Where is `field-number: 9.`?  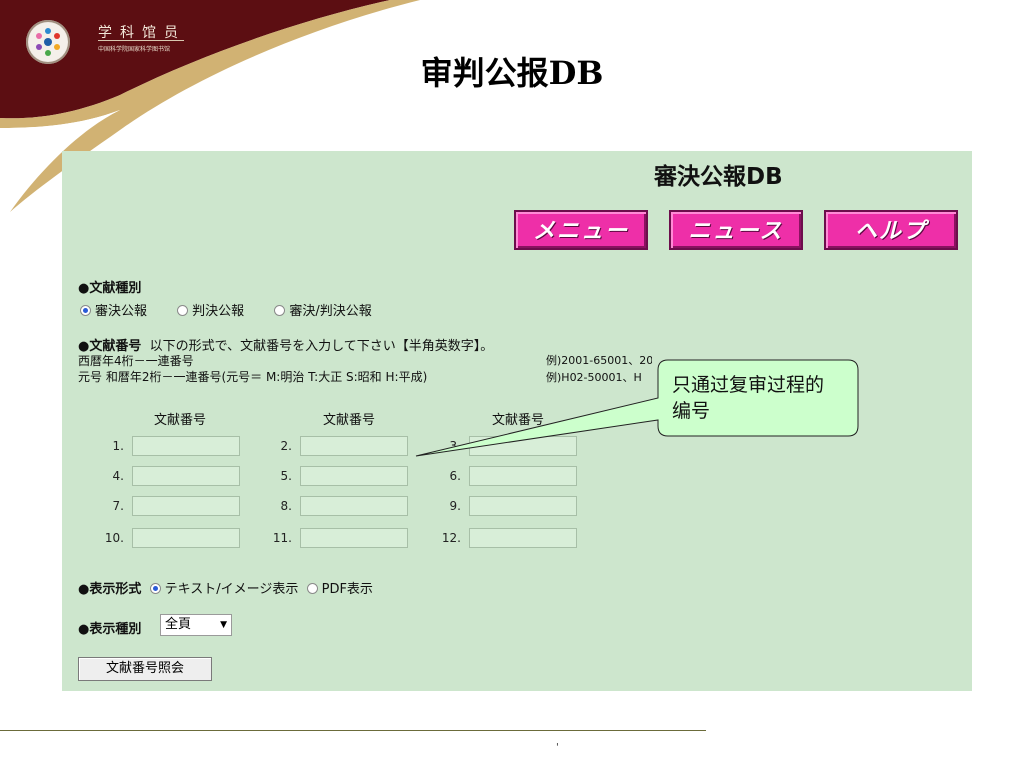 field-number: 9. is located at coordinates (455, 506).